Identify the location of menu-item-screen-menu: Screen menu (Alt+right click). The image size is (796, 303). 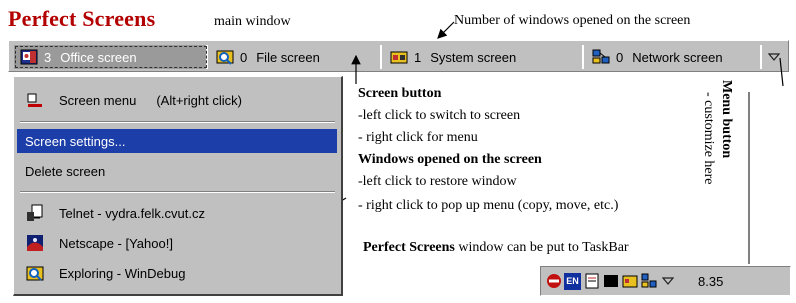
(177, 100).